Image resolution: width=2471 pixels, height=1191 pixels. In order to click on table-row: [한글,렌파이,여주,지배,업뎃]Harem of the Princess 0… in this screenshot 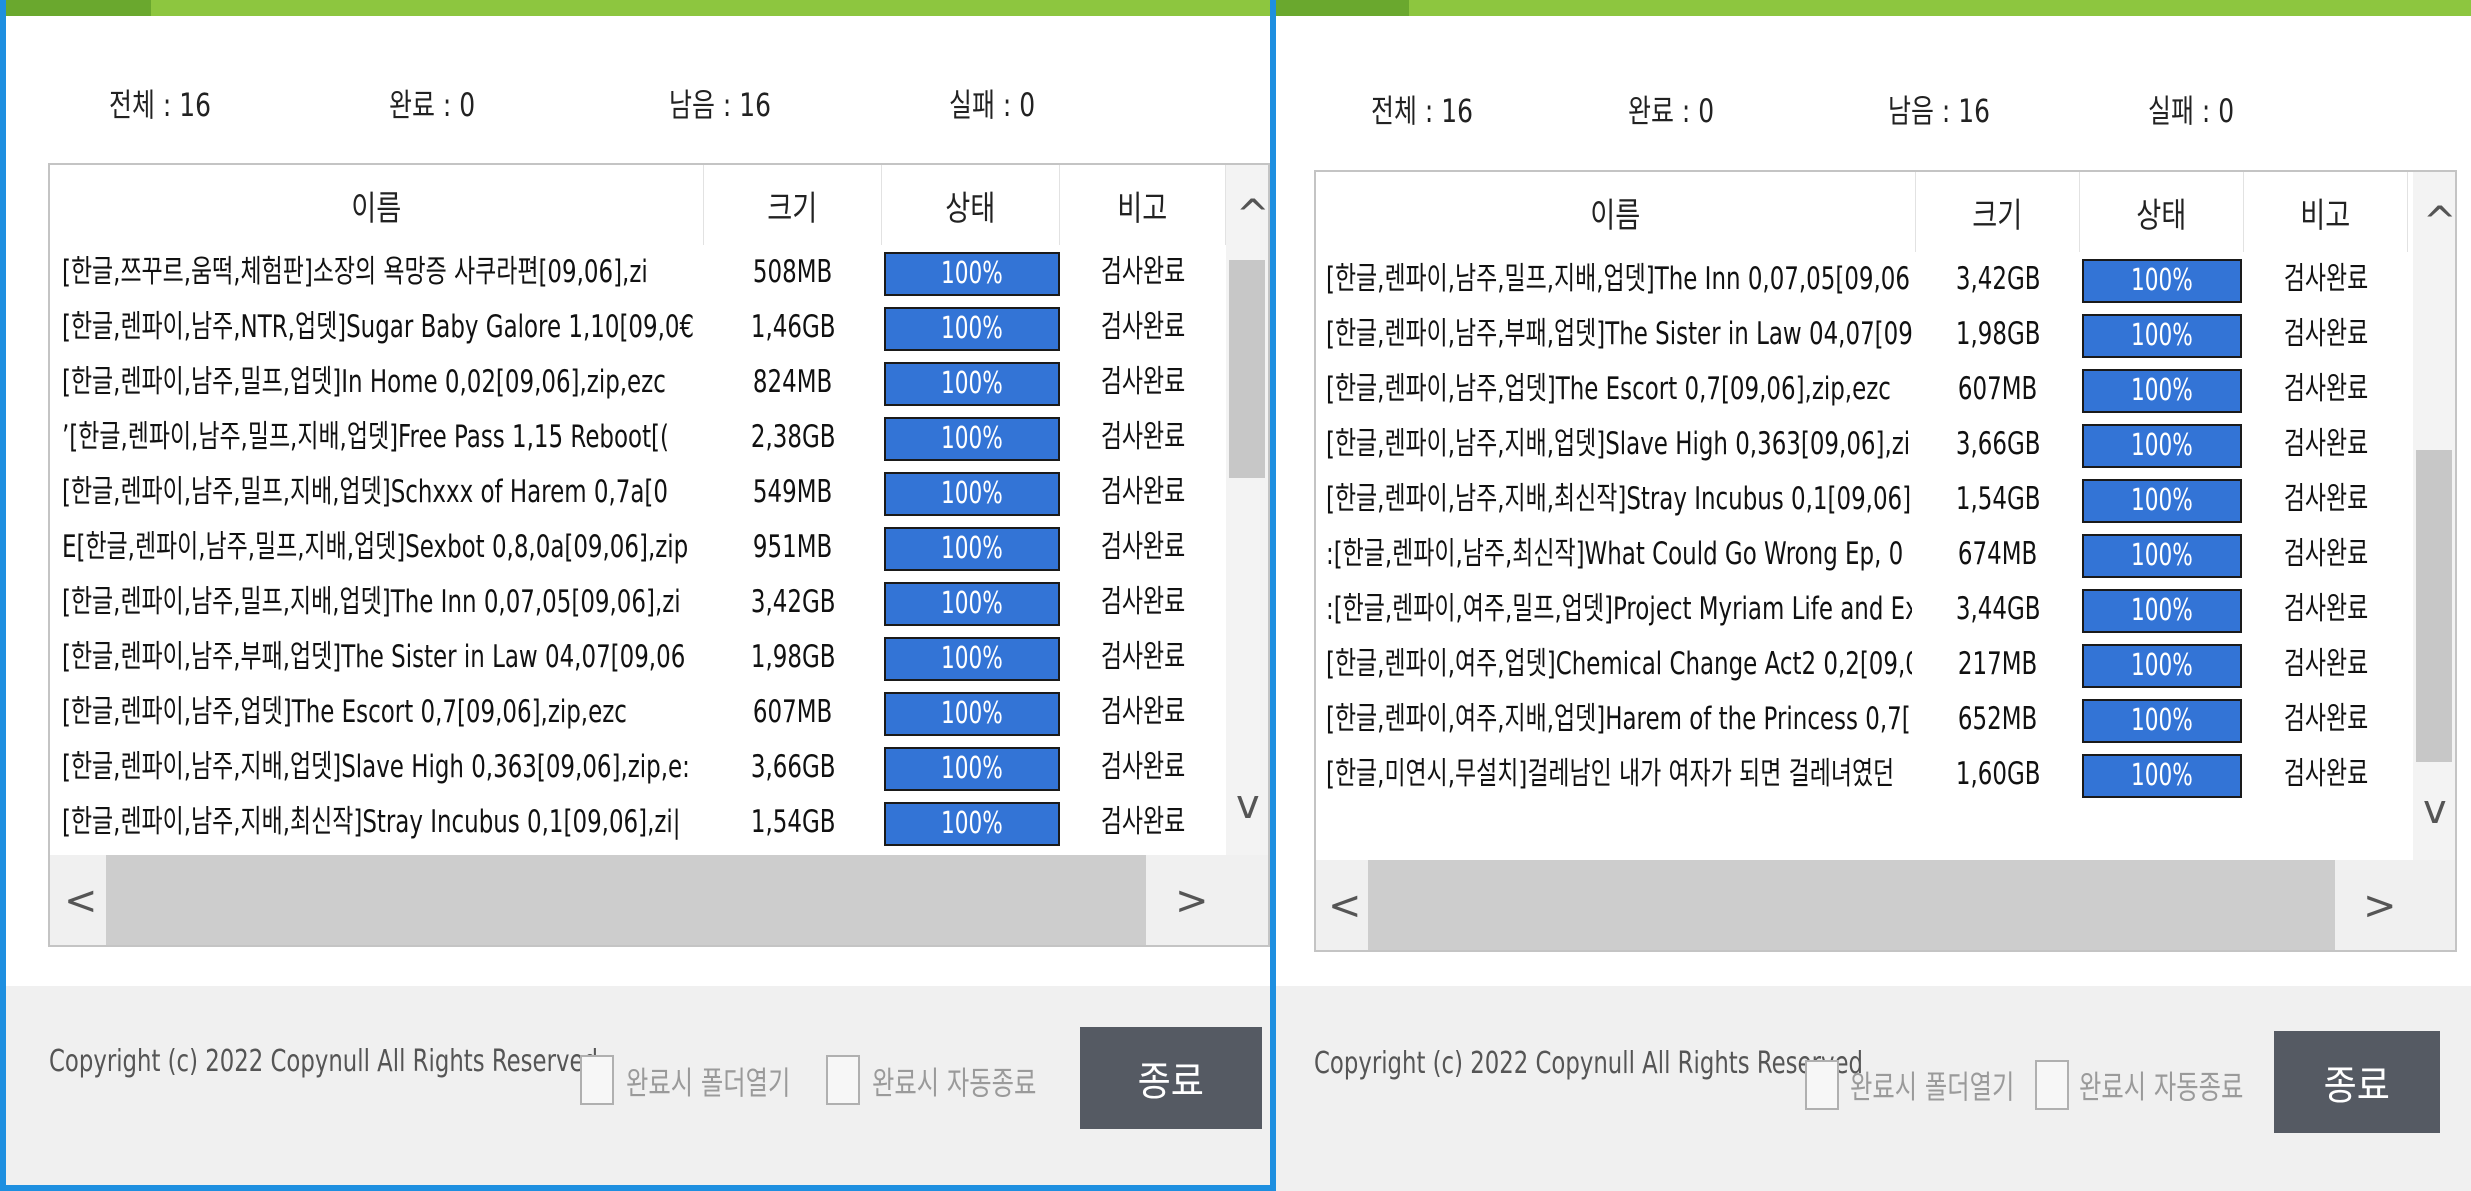, I will do `click(1862, 719)`.